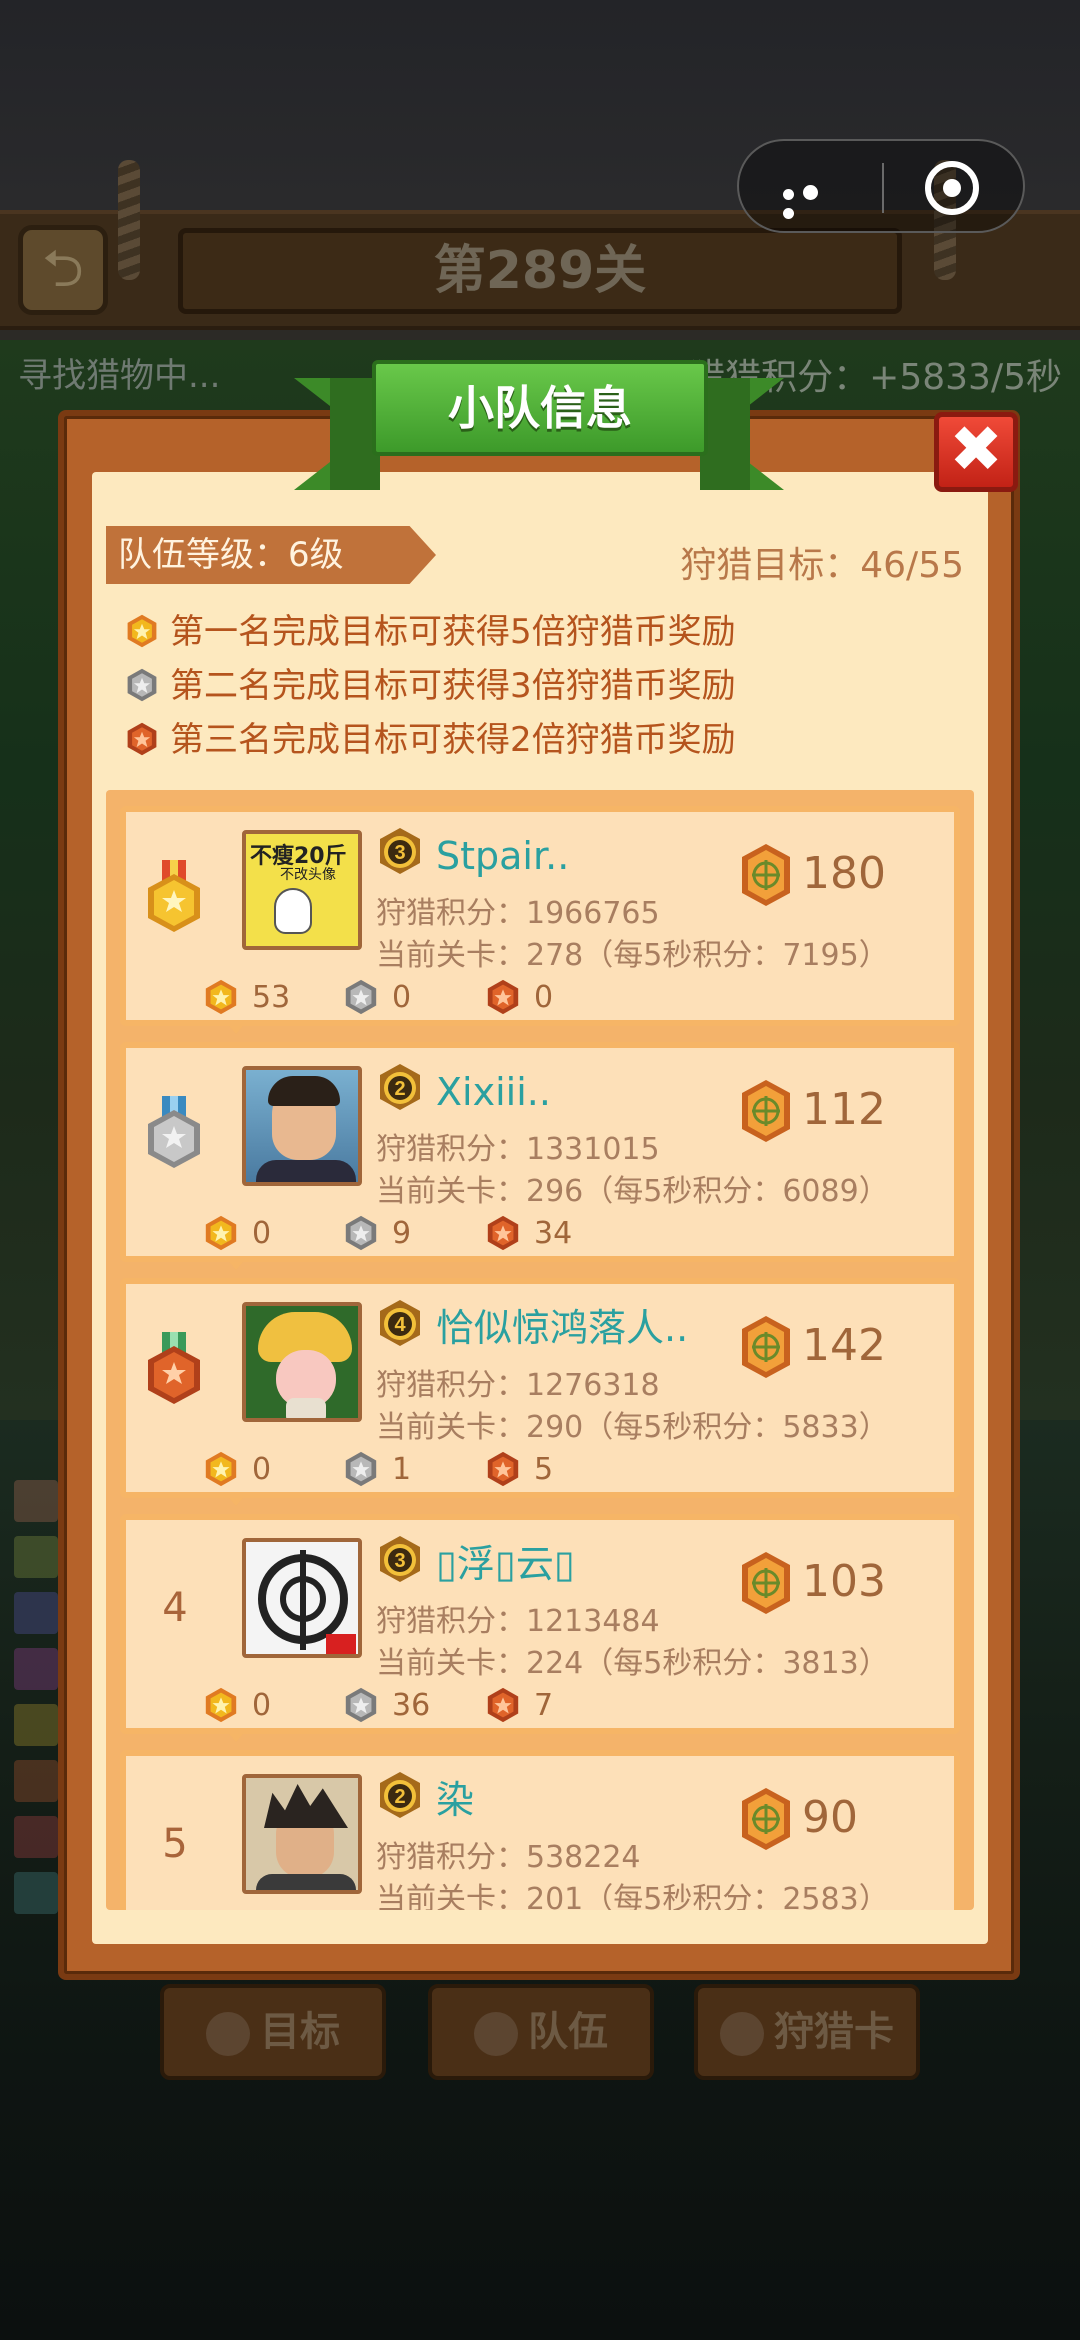  Describe the element at coordinates (518, 1149) in the screenshot. I see `member-score: 狩猎积分：1331015` at that location.